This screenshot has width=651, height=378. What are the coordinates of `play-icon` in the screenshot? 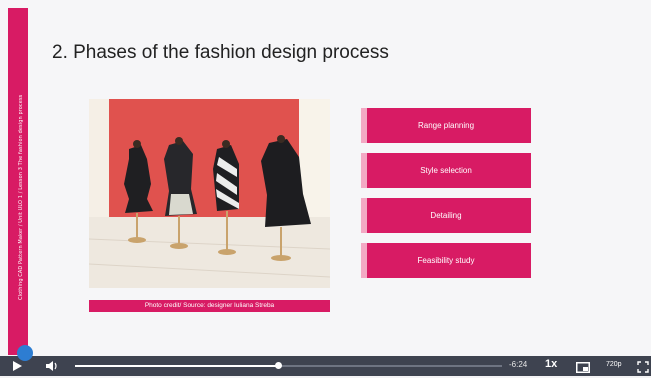 It's located at (17, 366).